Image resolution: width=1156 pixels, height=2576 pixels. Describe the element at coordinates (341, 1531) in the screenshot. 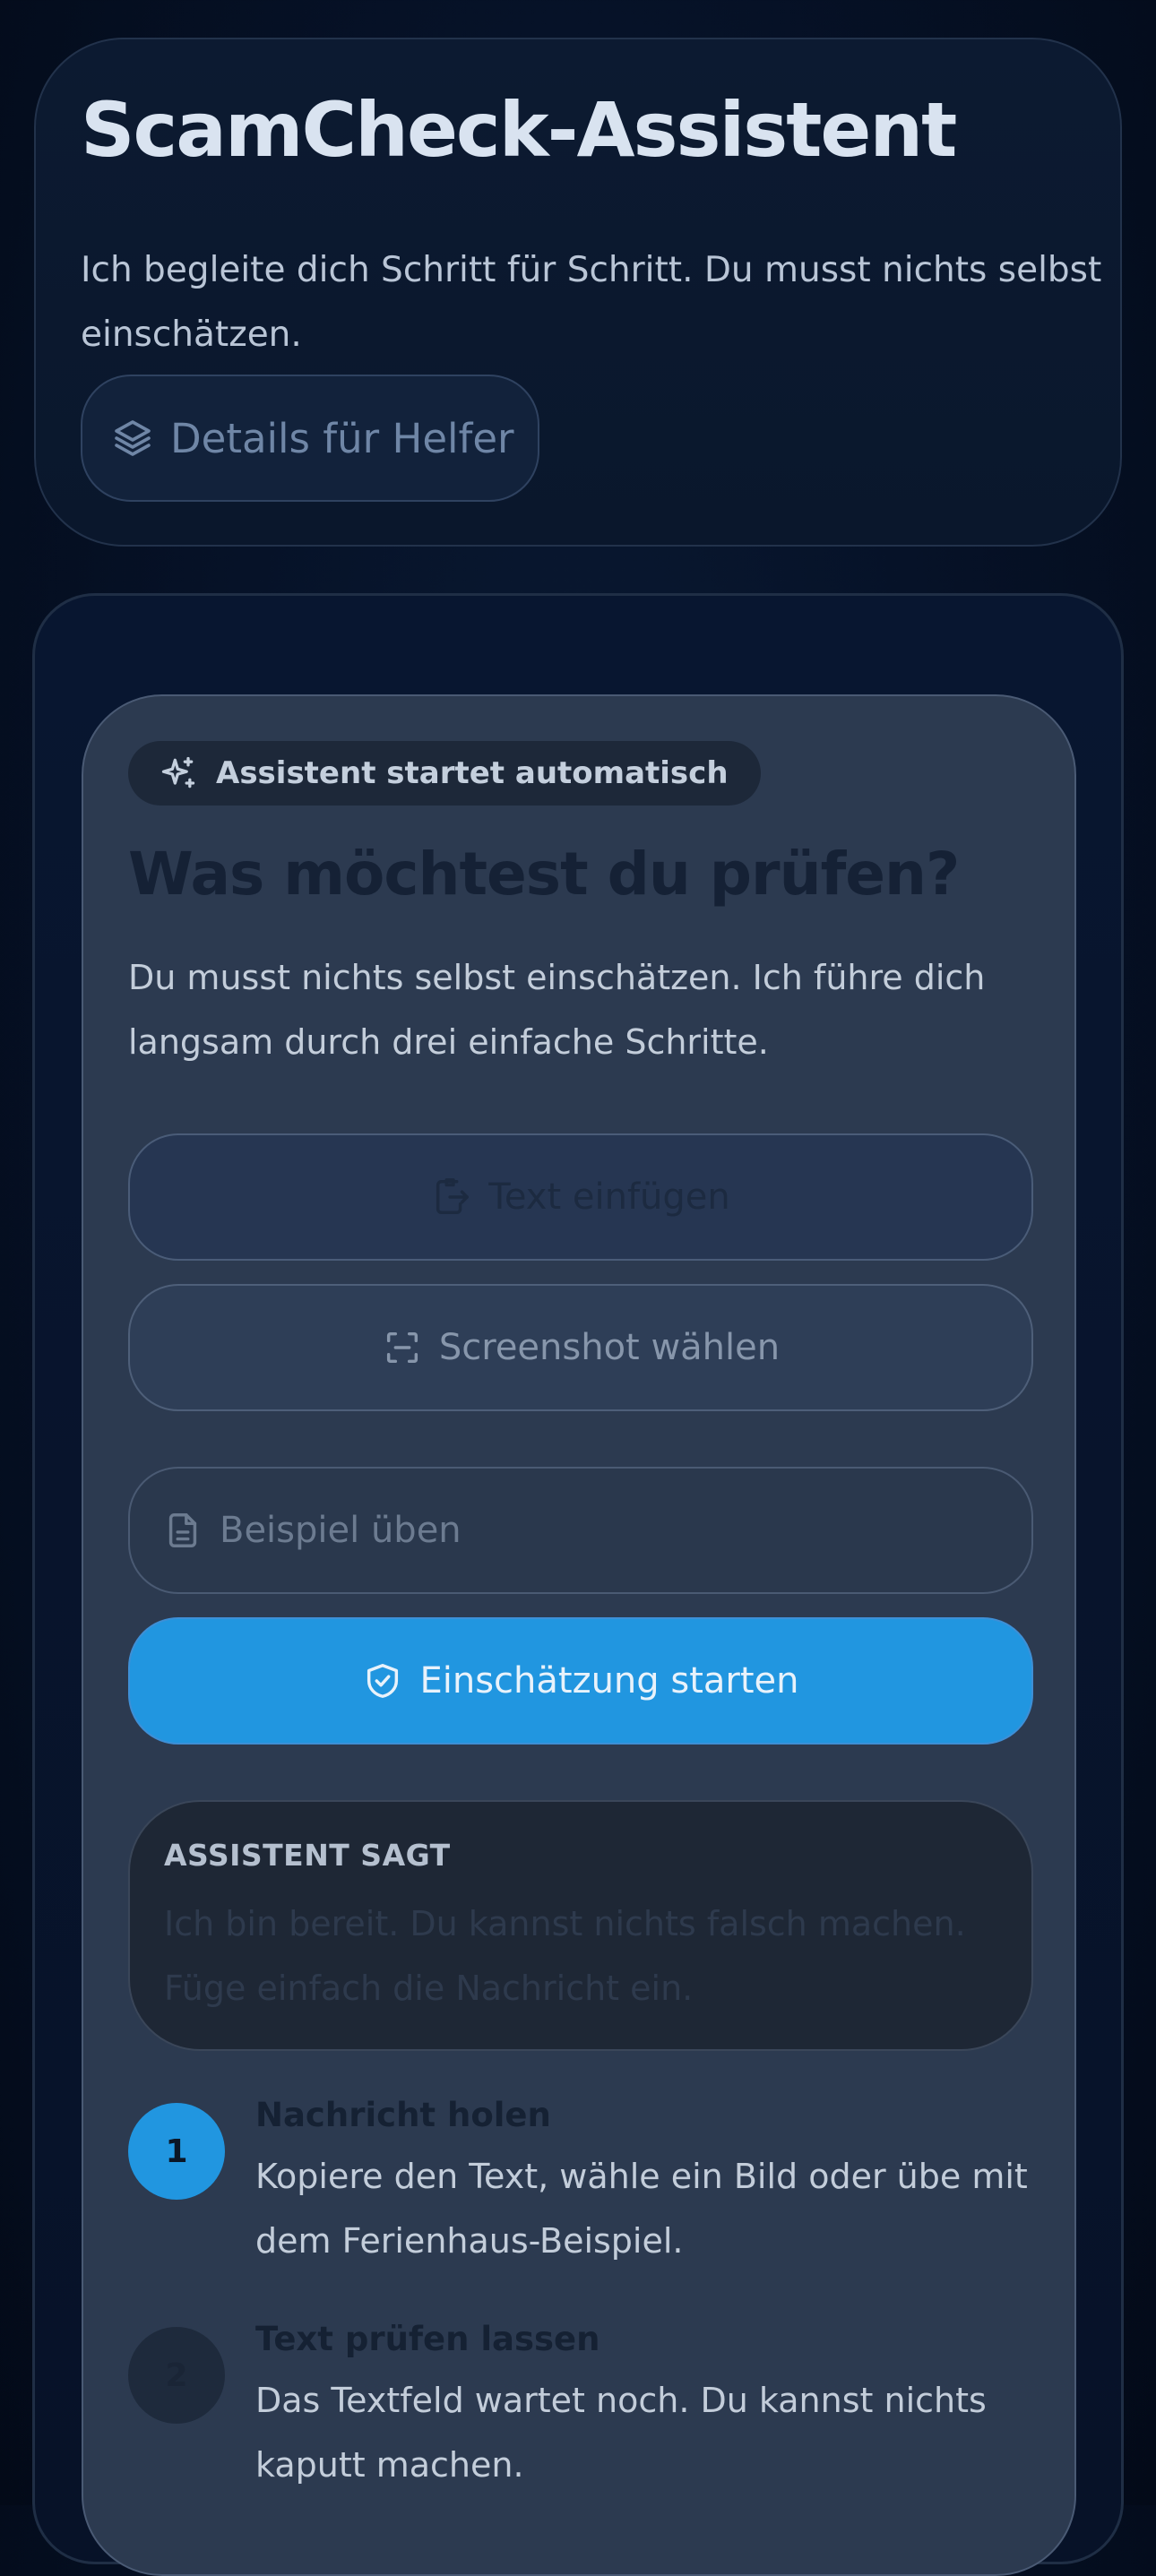

I see `practice-example-label: Beispiel üben` at that location.